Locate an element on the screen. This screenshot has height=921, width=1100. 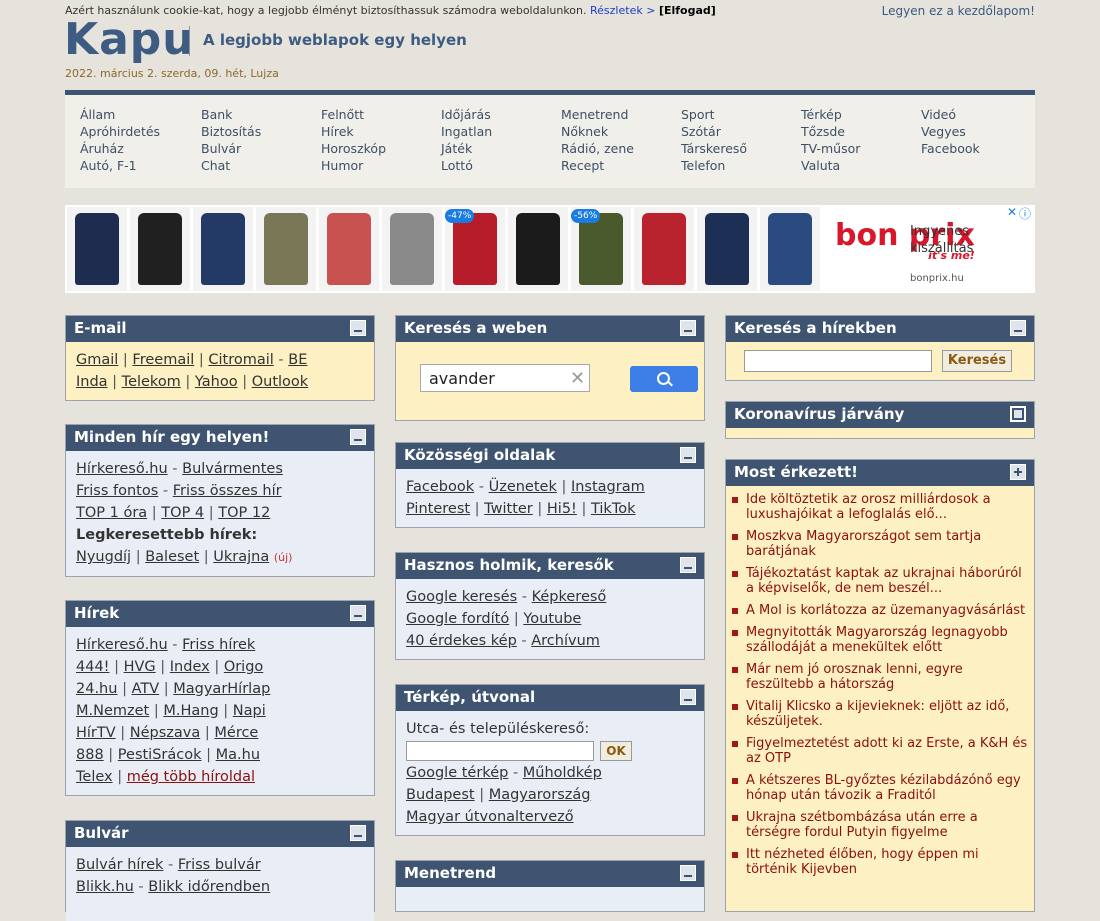
news-link: Ma.hu is located at coordinates (238, 755).